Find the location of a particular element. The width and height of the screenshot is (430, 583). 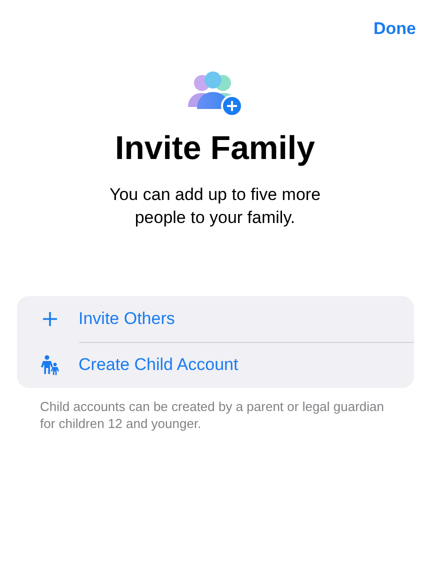

action-row: Create Child Account is located at coordinates (215, 365).